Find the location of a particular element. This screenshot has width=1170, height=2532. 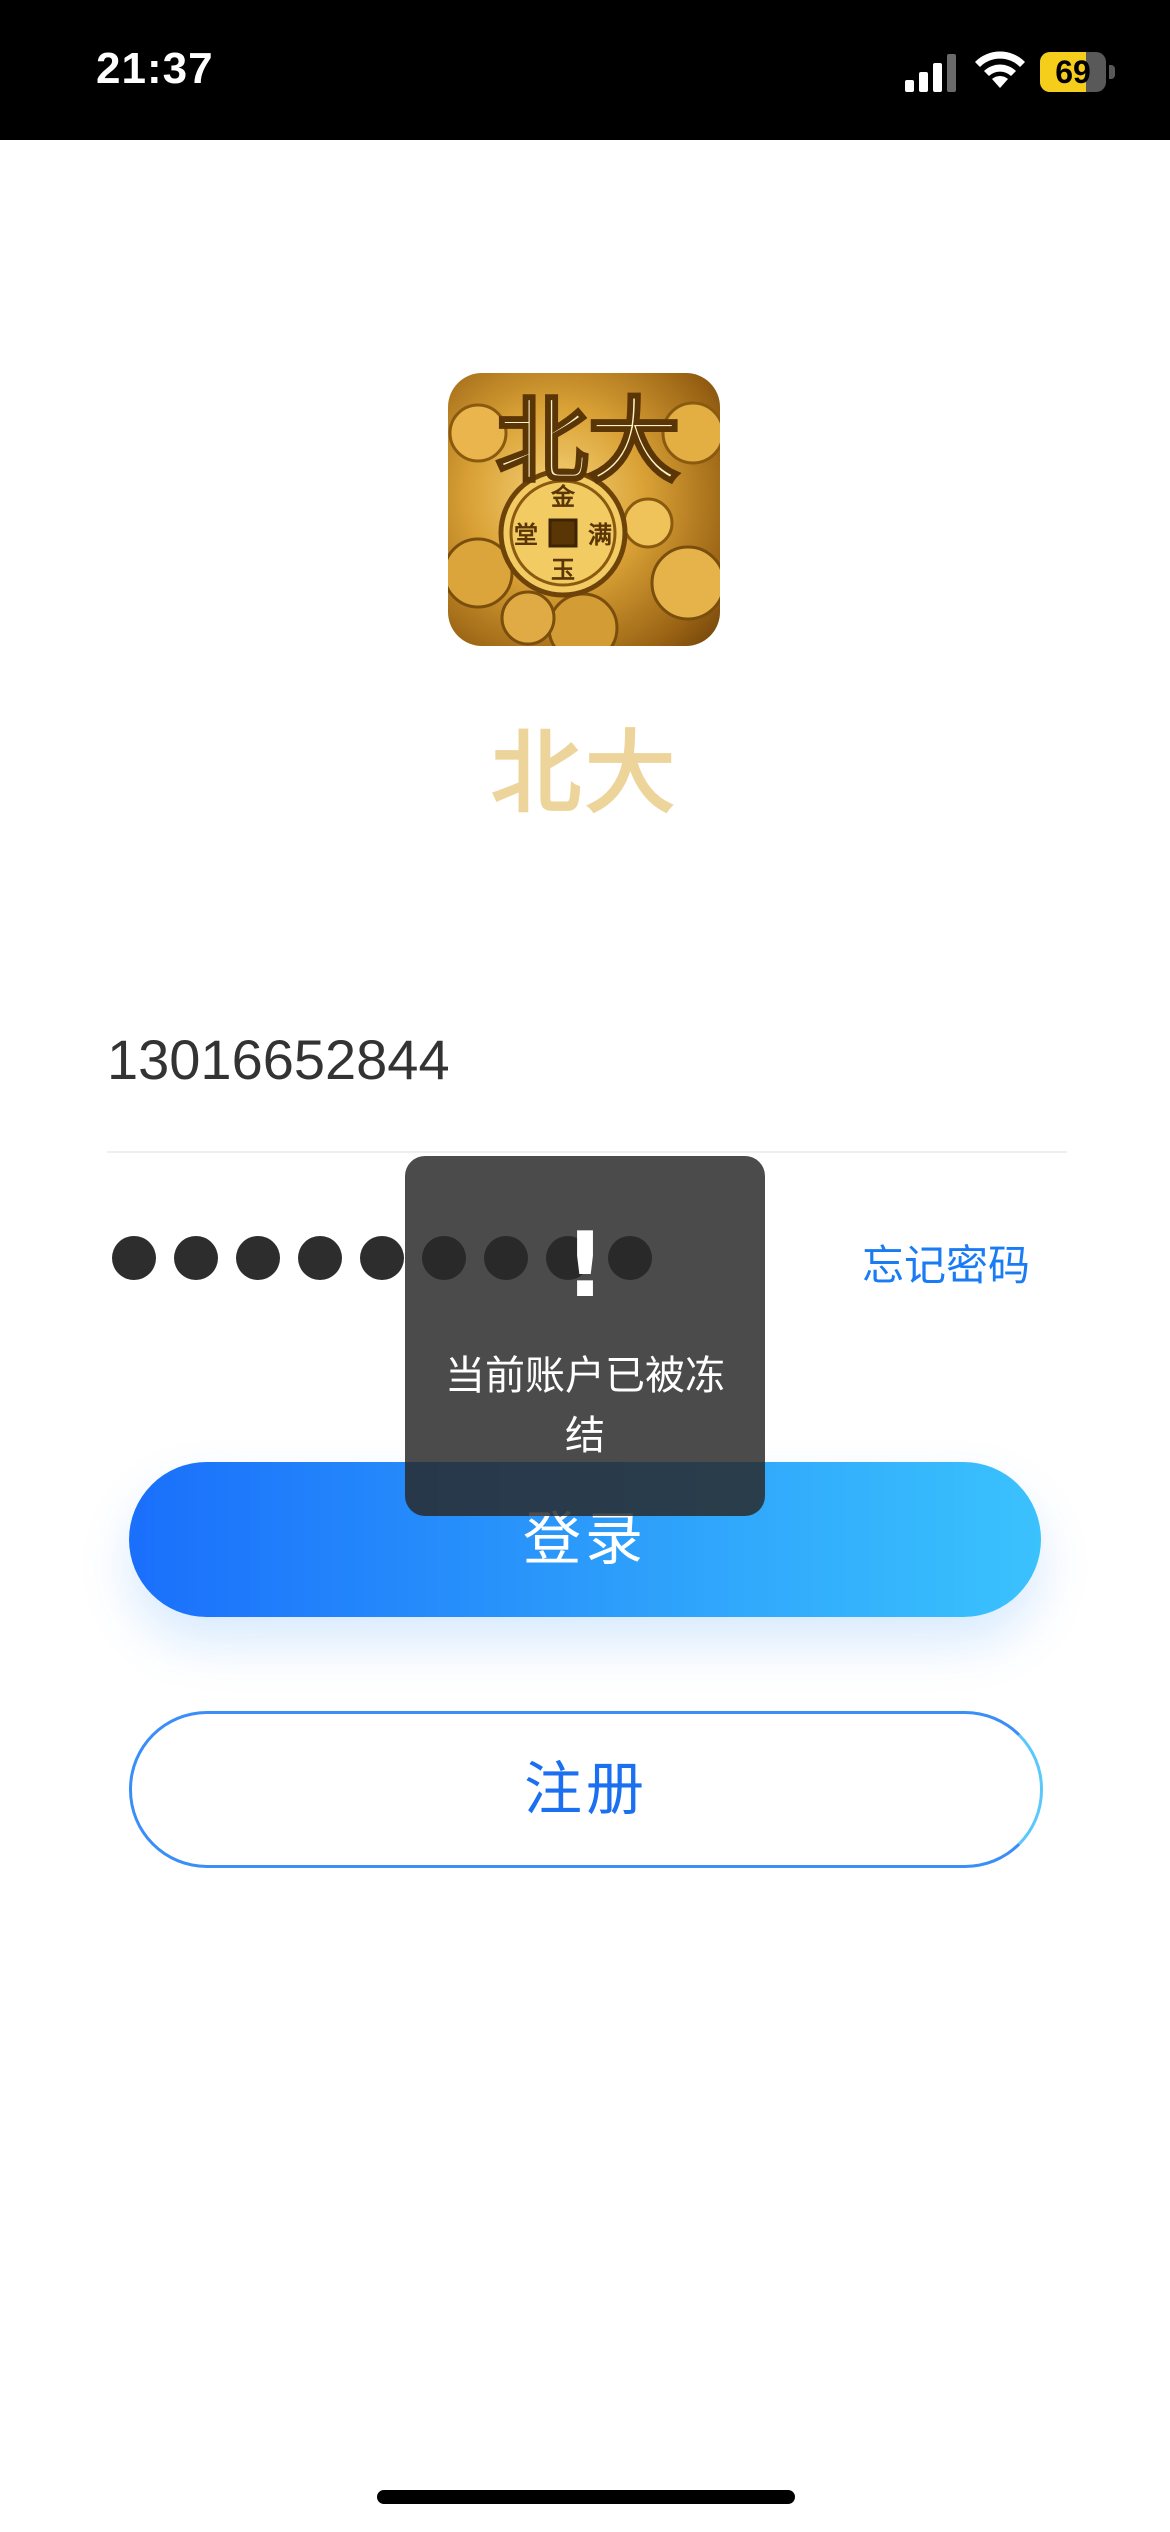

toast-message: 当前账户已被冻结 is located at coordinates (585, 1406).